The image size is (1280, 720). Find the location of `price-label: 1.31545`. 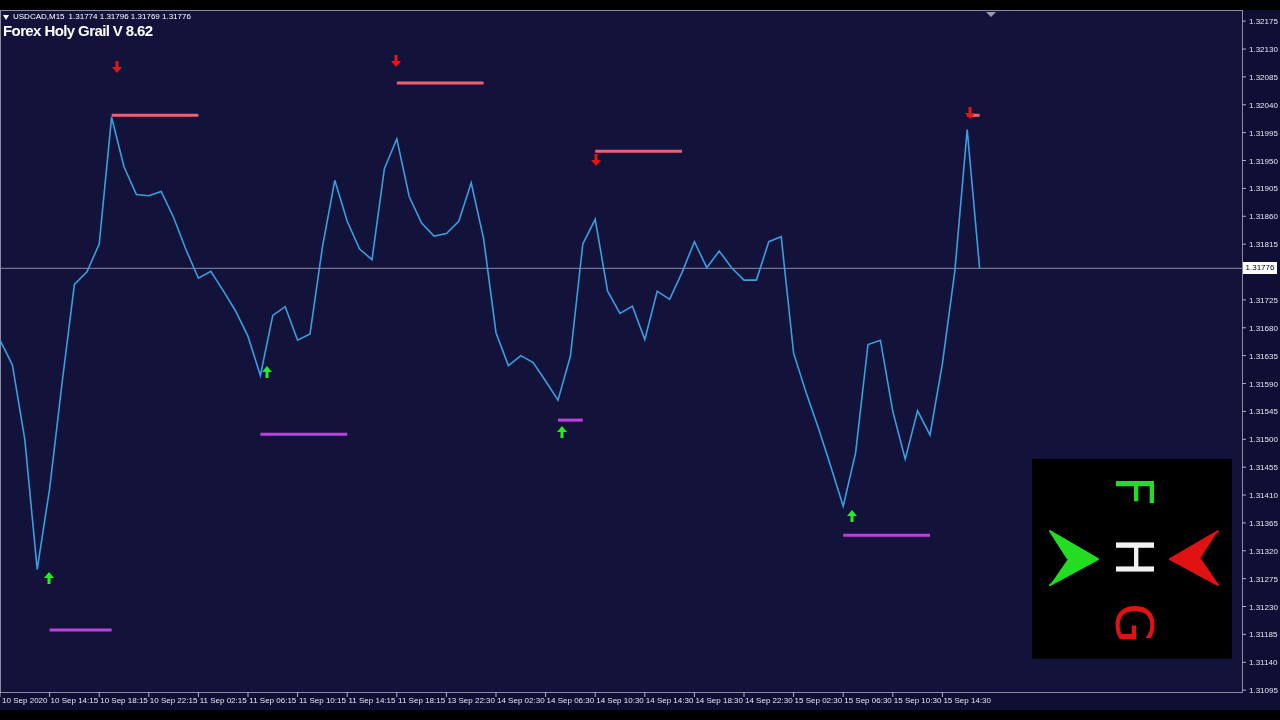

price-label: 1.31545 is located at coordinates (1263, 412).